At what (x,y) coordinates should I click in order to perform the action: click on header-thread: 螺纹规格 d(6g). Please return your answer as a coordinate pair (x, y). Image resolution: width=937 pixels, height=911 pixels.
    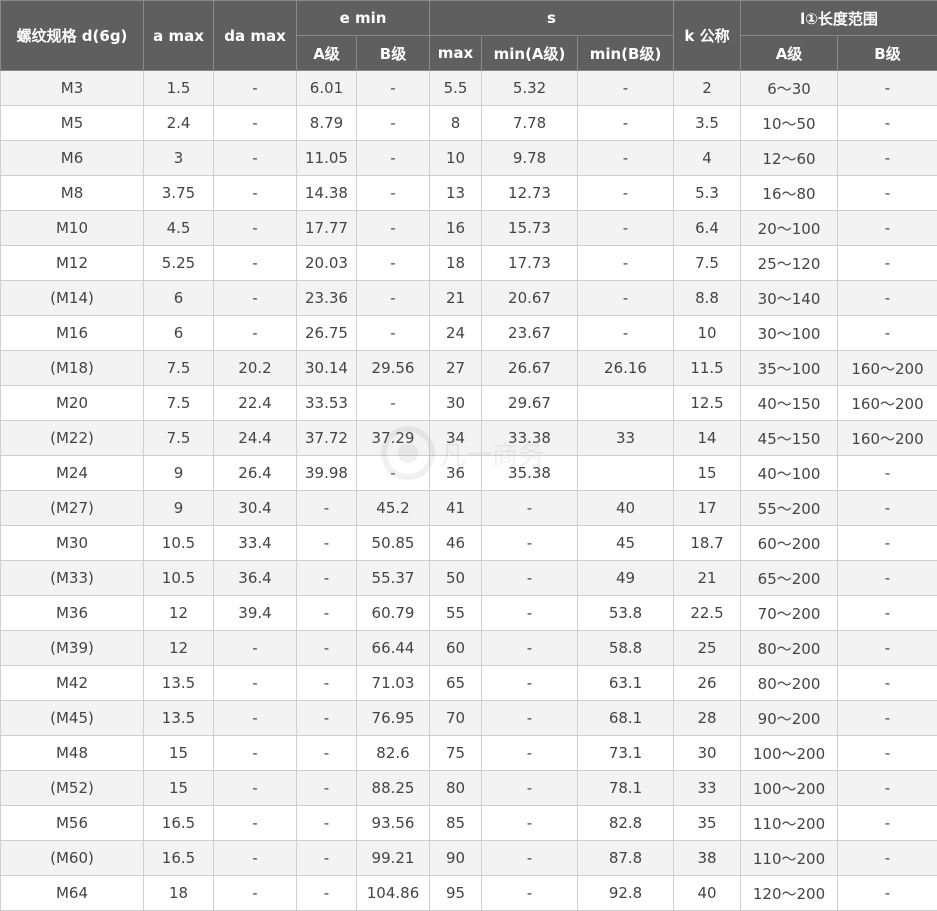
    Looking at the image, I should click on (72, 36).